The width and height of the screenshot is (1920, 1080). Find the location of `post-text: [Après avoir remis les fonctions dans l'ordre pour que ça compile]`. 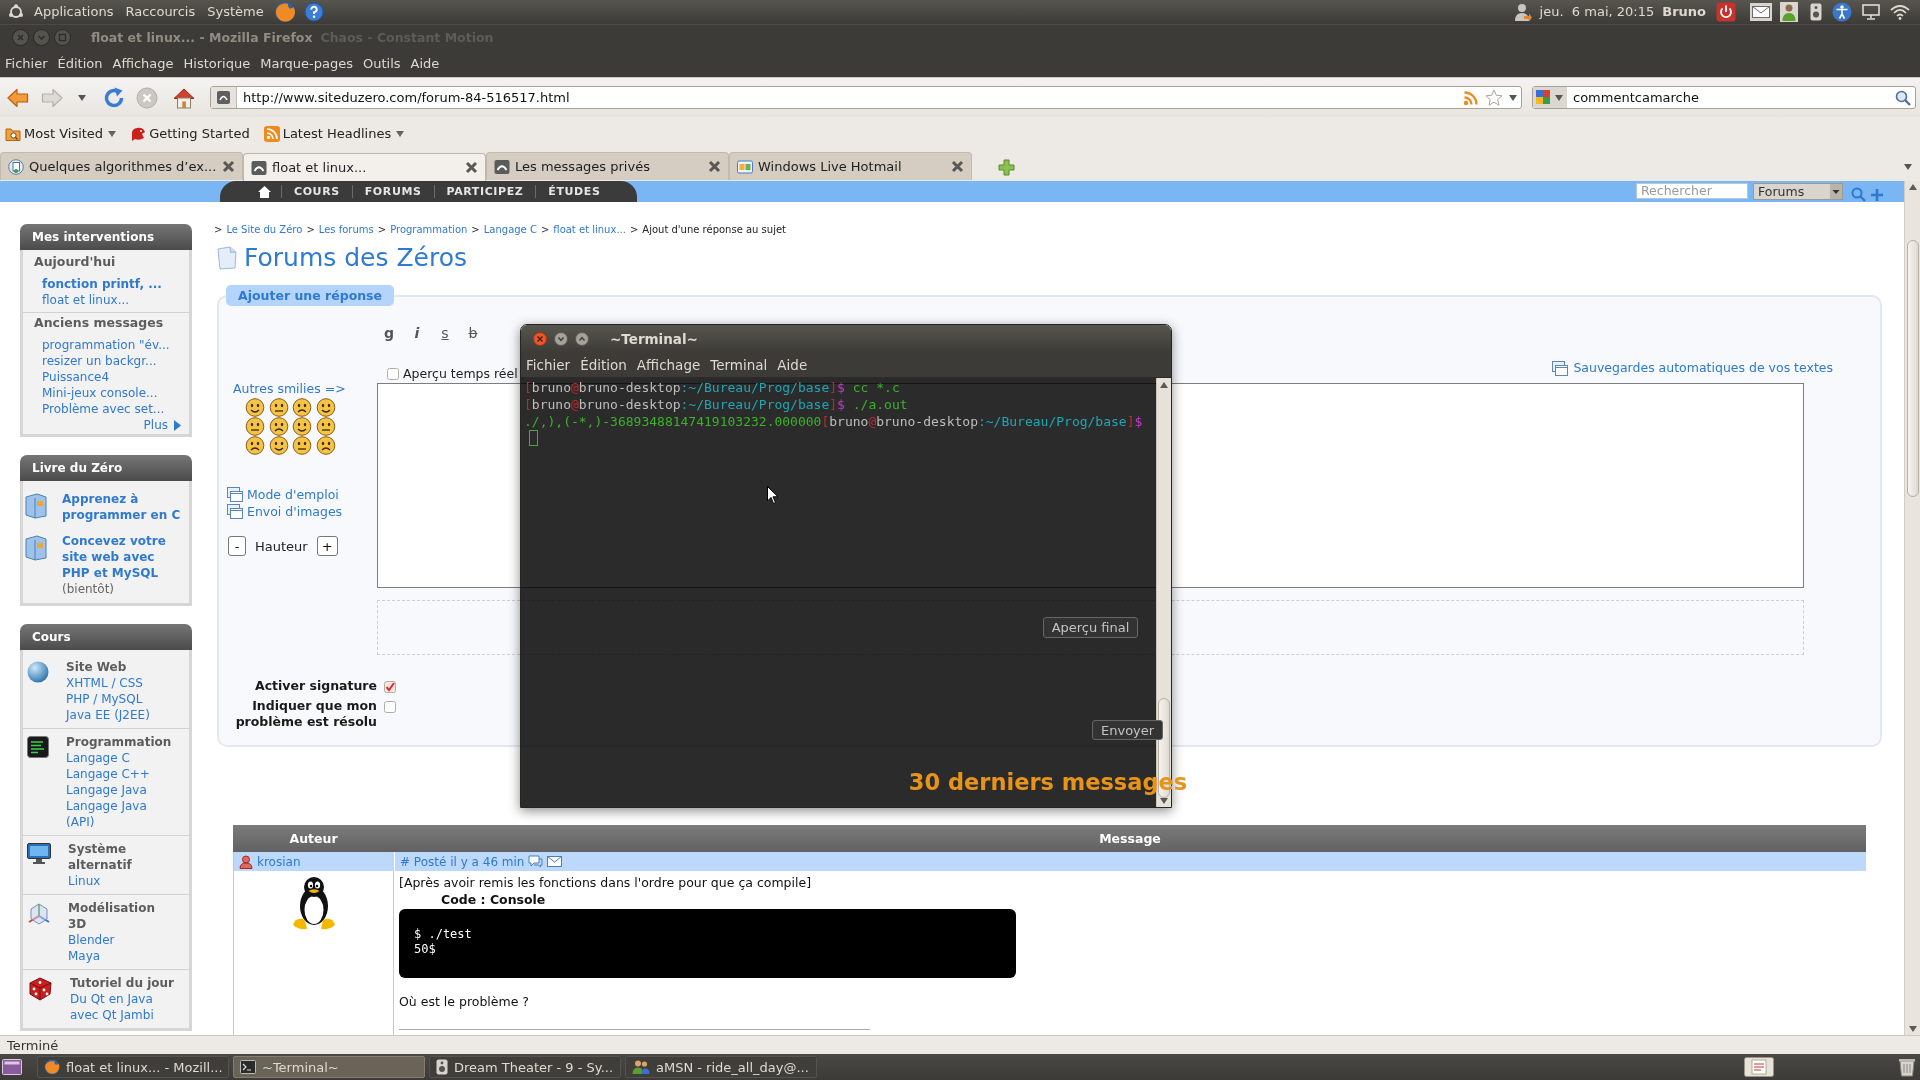

post-text: [Après avoir remis les fonctions dans l'ordre pour que ça compile] is located at coordinates (605, 883).